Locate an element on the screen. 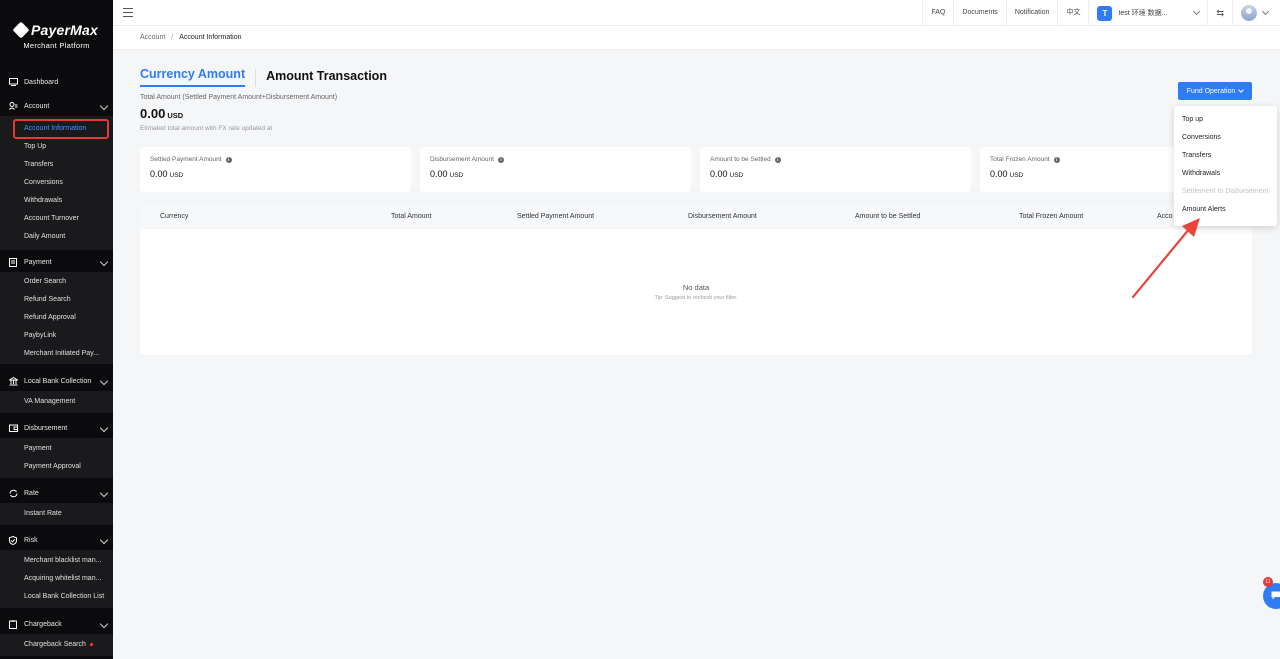 Image resolution: width=1280 pixels, height=659 pixels. sidebar-item-refund-search: Refund Search is located at coordinates (56, 300).